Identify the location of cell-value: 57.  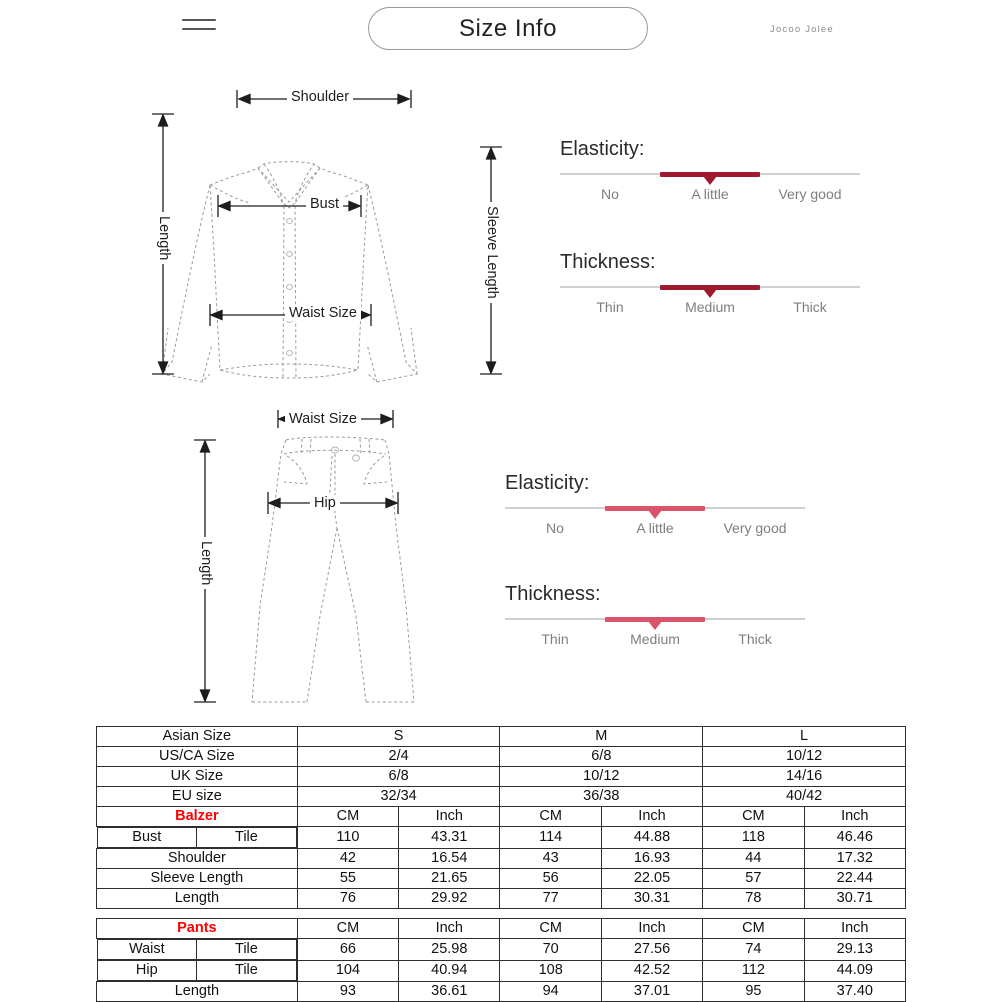
(753, 878).